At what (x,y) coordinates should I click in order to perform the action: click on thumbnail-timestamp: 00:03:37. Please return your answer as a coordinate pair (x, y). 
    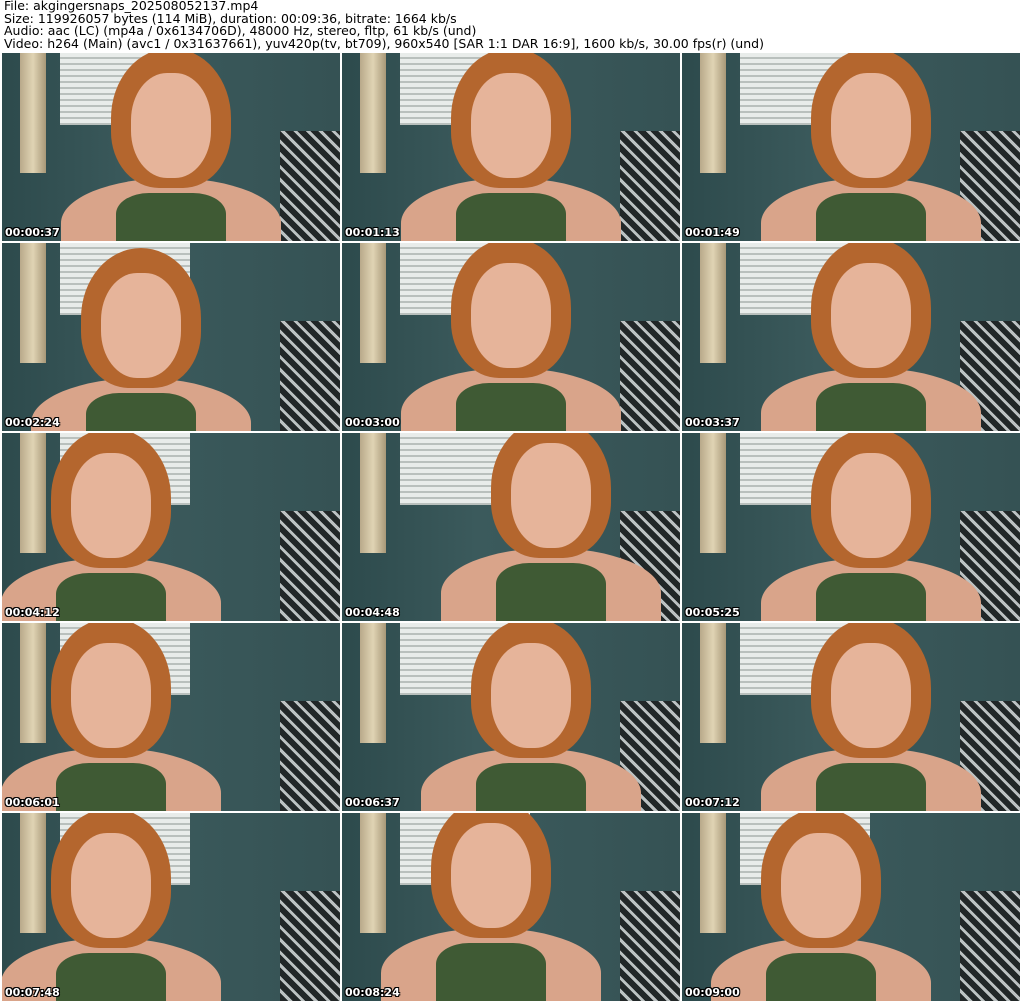
    Looking at the image, I should click on (712, 422).